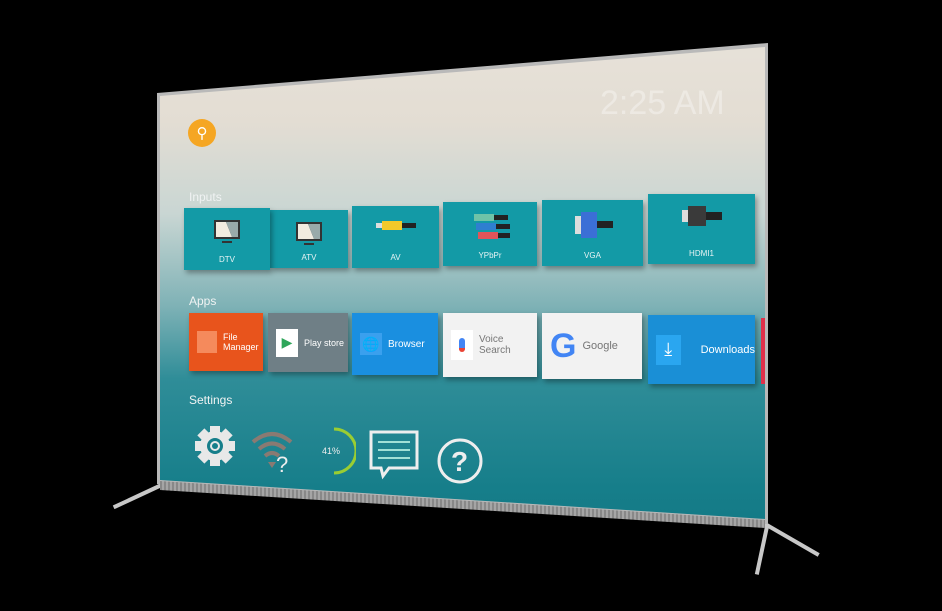  I want to click on storage-gauge: 41%, so click(336, 451).